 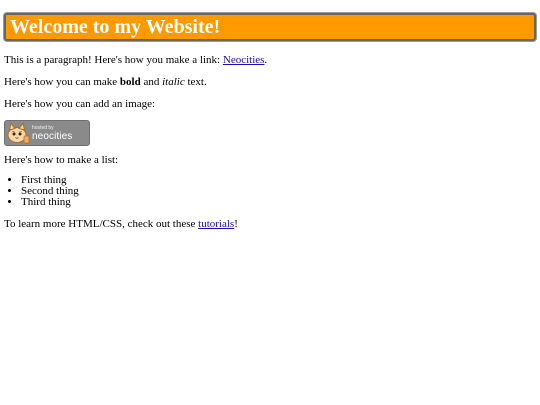 What do you see at coordinates (244, 60) in the screenshot?
I see `neocities-link: Neocities` at bounding box center [244, 60].